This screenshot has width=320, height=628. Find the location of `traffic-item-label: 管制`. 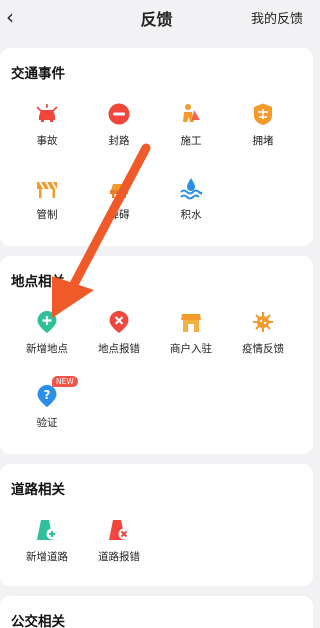

traffic-item-label: 管制 is located at coordinates (47, 215).